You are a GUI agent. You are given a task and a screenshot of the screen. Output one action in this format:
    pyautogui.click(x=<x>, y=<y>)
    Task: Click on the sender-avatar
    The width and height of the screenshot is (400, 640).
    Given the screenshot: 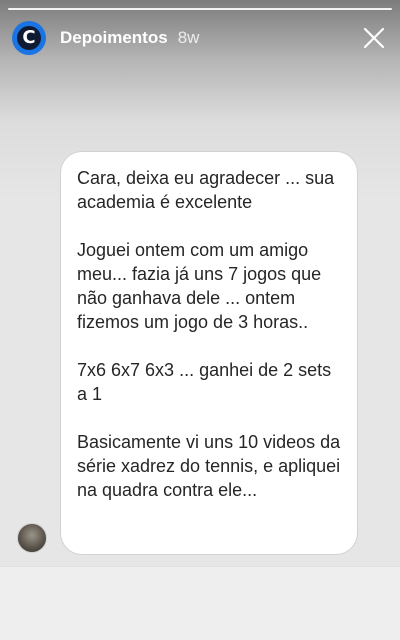 What is the action you would take?
    pyautogui.click(x=32, y=538)
    